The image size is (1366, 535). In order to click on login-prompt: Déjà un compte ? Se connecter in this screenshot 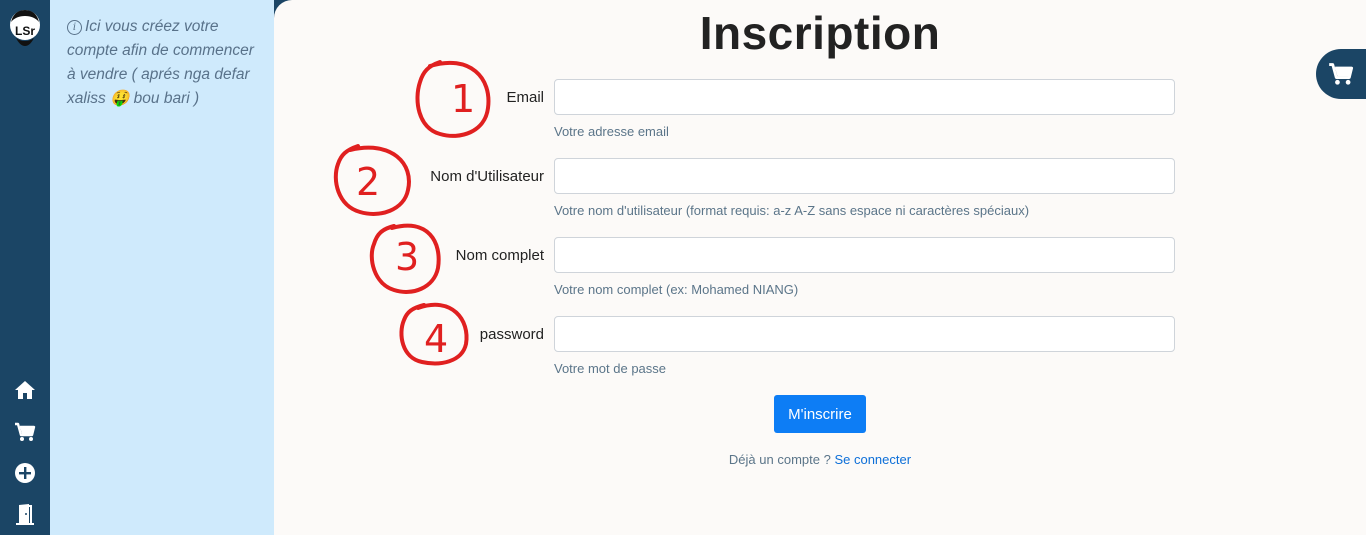, I will do `click(820, 459)`.